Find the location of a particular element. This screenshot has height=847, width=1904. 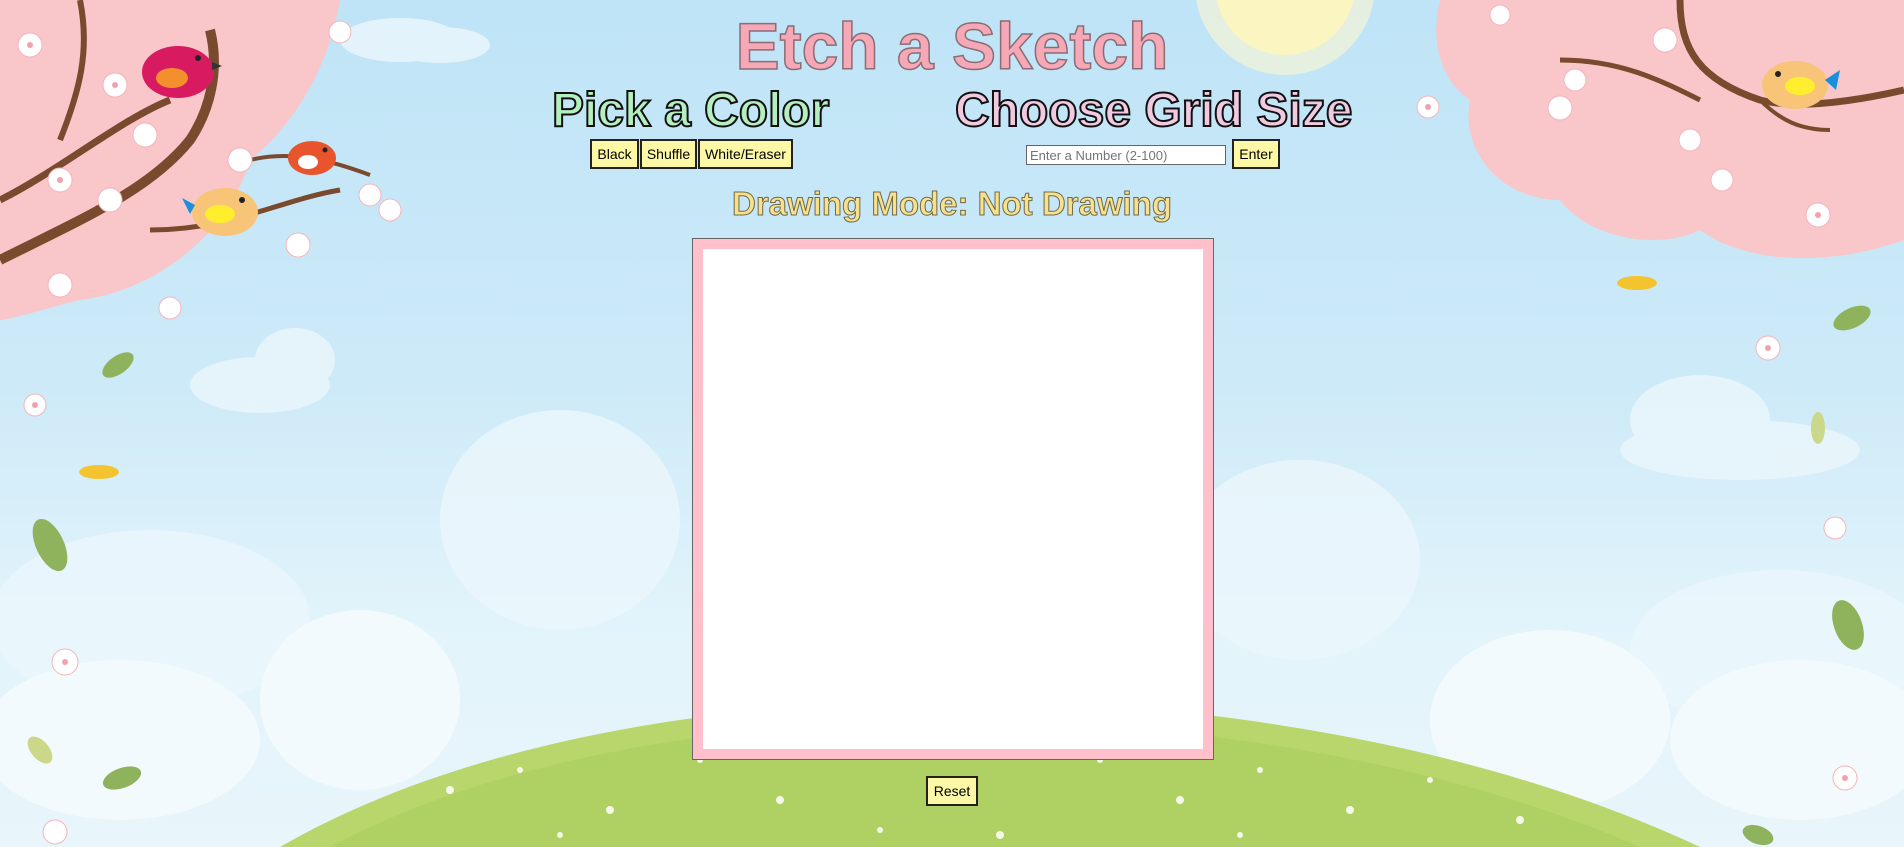

pick-color-heading: Pick a Color is located at coordinates (690, 110).